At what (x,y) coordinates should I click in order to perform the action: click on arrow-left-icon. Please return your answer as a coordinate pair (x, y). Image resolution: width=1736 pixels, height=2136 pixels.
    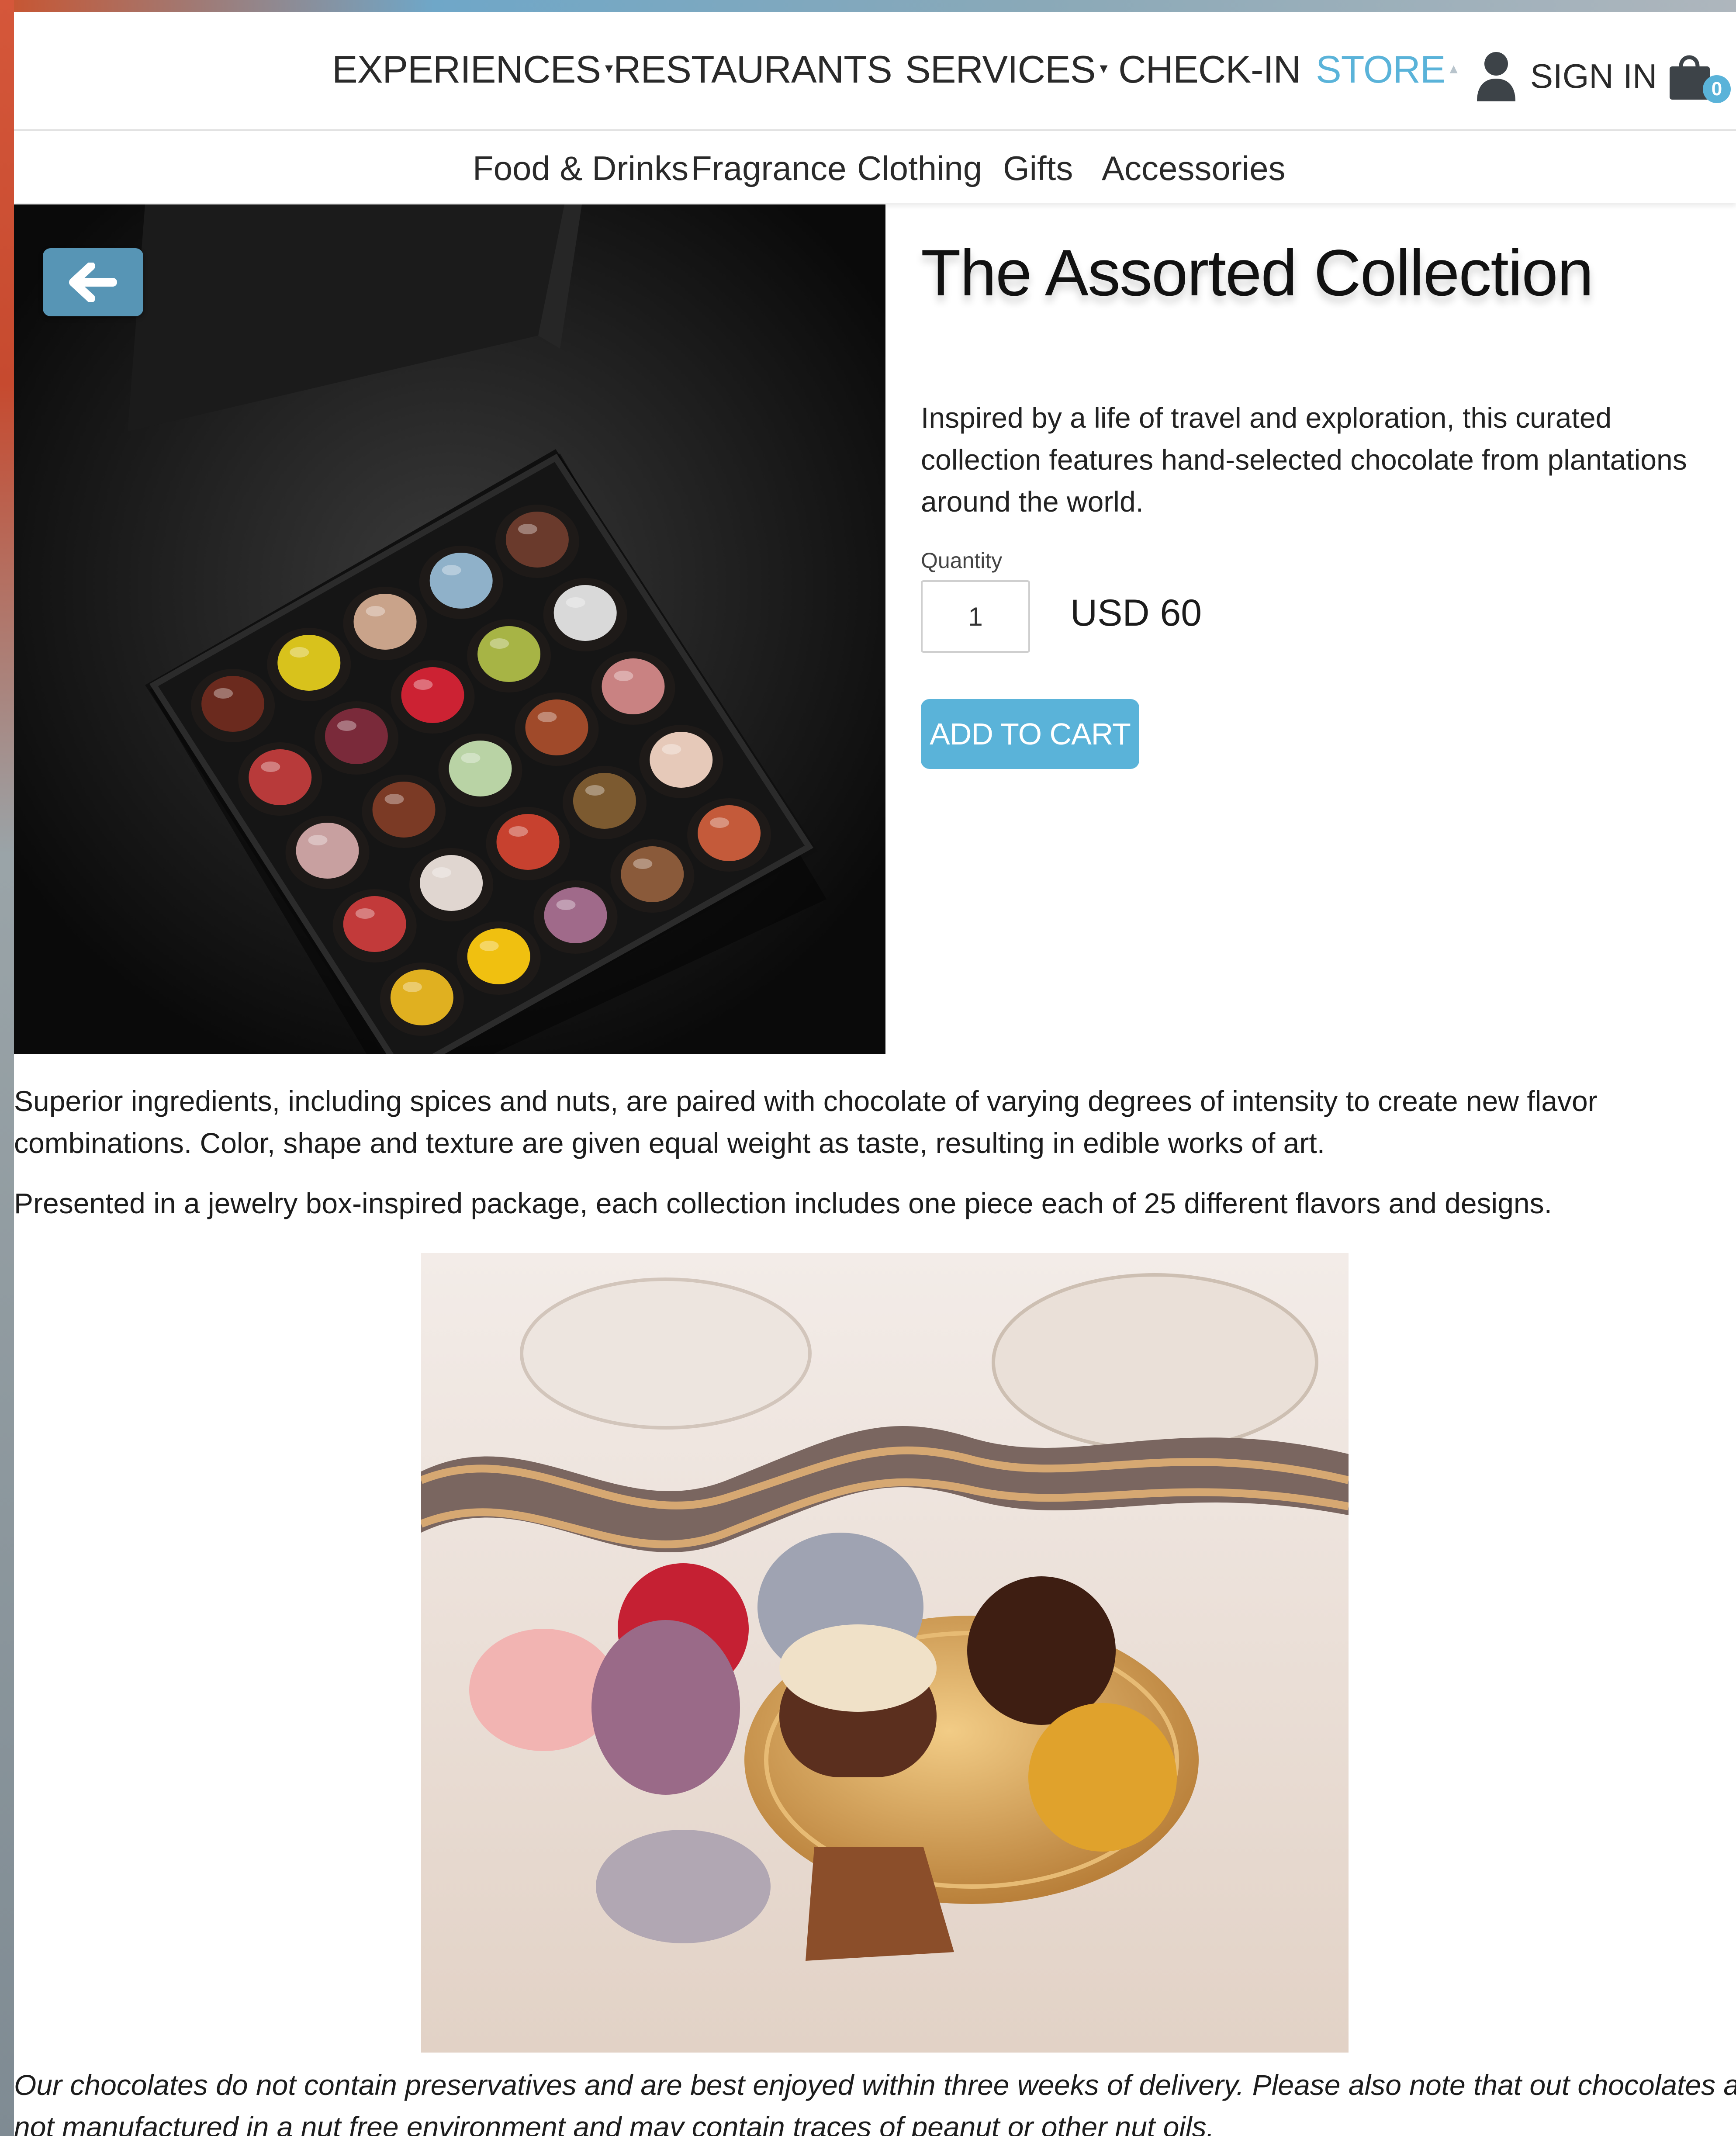
    Looking at the image, I should click on (93, 282).